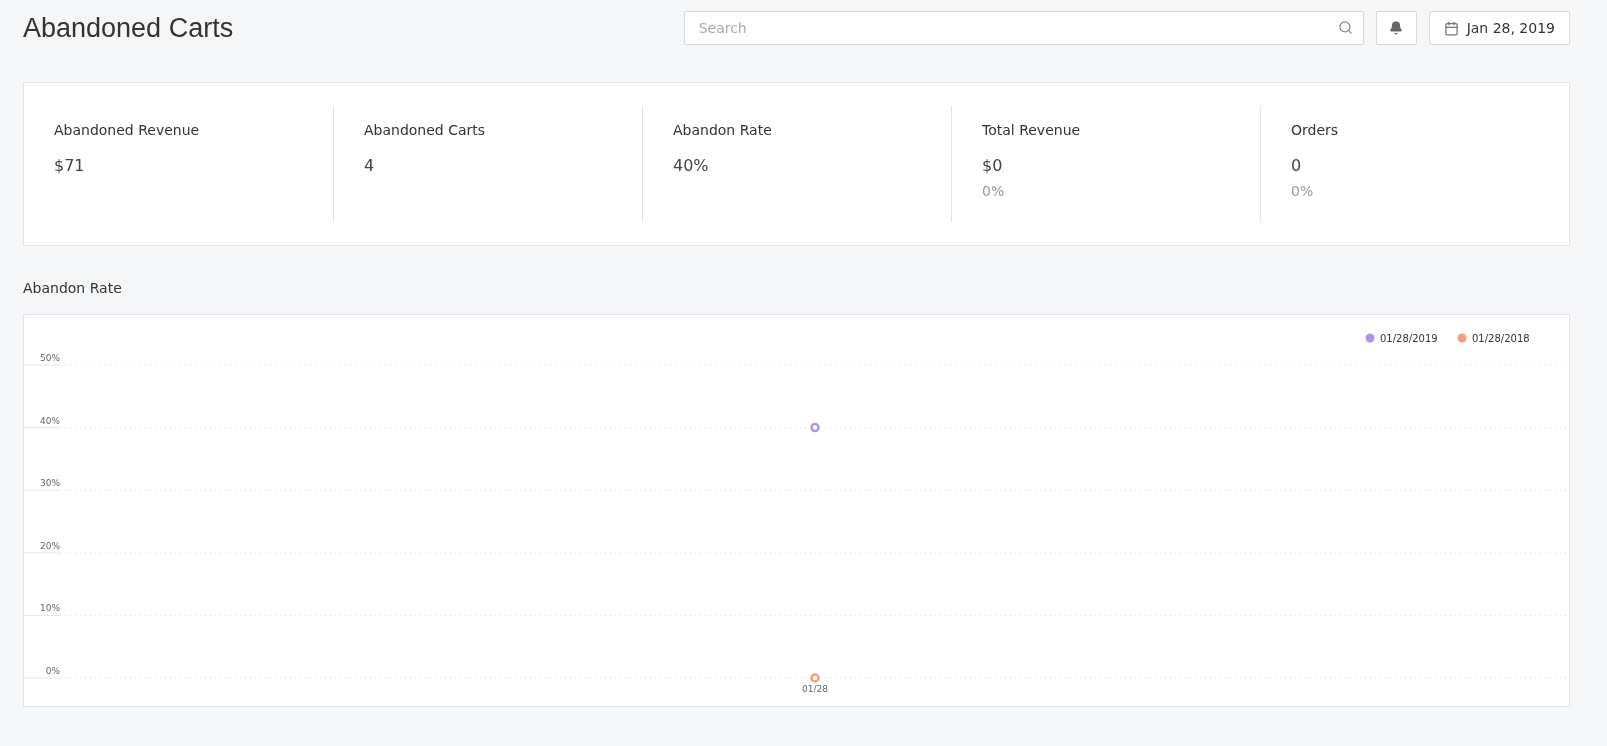  What do you see at coordinates (1501, 338) in the screenshot?
I see `legend-label: 01/28/2018` at bounding box center [1501, 338].